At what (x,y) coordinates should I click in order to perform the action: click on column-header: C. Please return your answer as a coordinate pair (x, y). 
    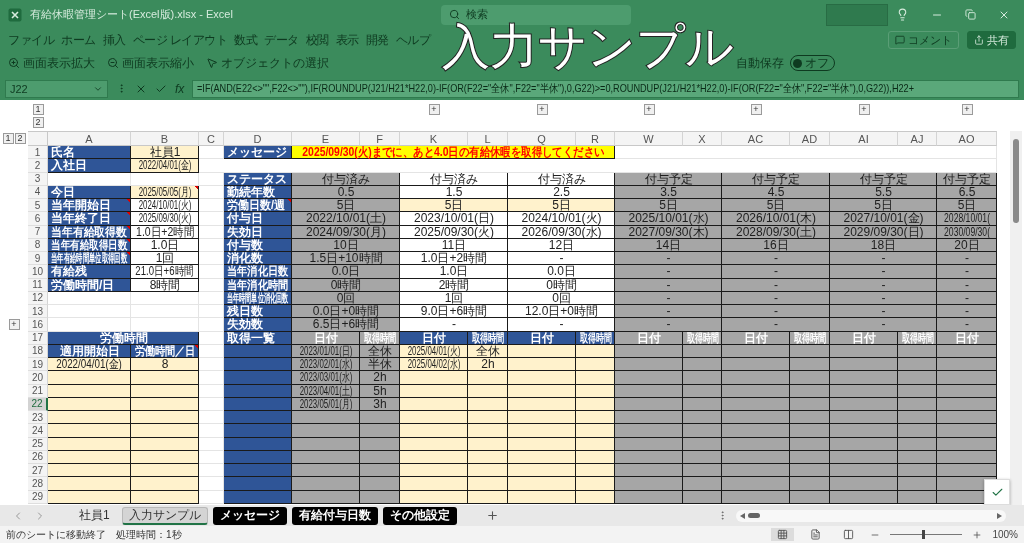
    Looking at the image, I should click on (211, 138).